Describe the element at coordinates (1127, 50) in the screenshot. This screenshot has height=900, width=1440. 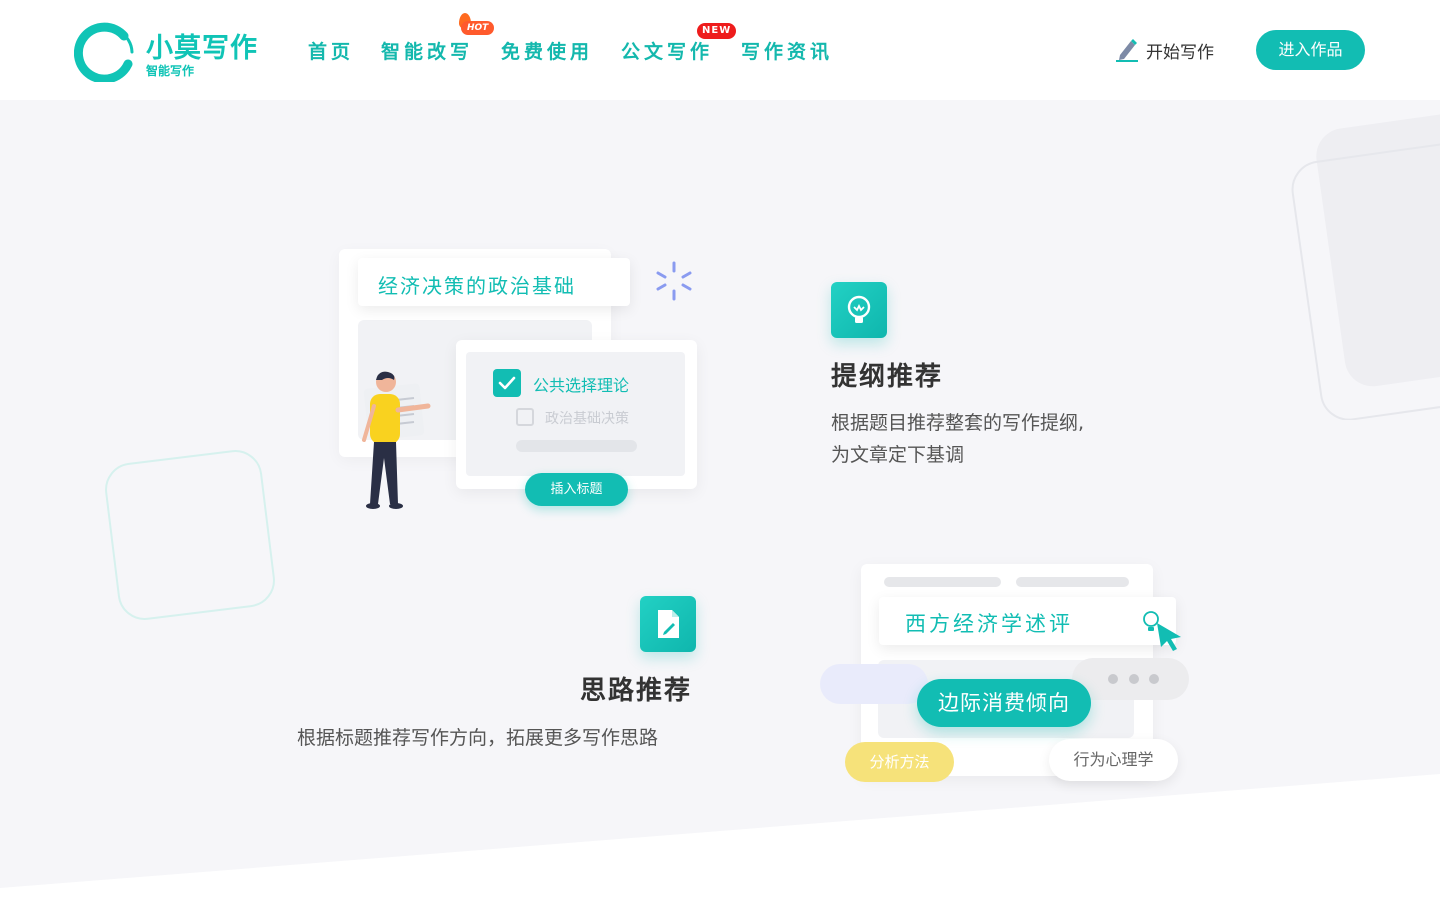
I see `pen-icon` at that location.